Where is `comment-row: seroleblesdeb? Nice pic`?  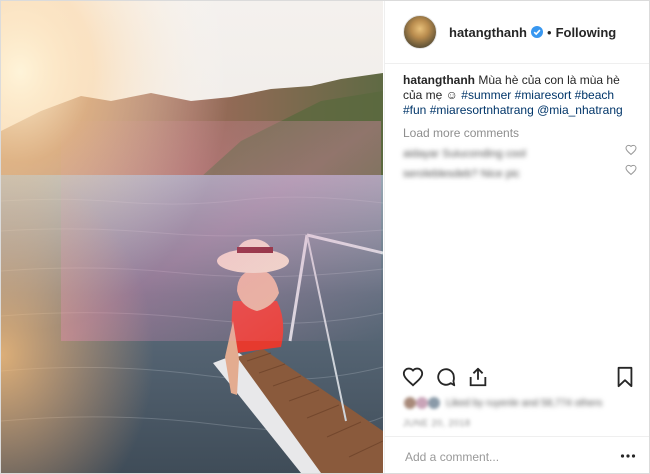
comment-row: seroleblesdeb? Nice pic is located at coordinates (520, 172).